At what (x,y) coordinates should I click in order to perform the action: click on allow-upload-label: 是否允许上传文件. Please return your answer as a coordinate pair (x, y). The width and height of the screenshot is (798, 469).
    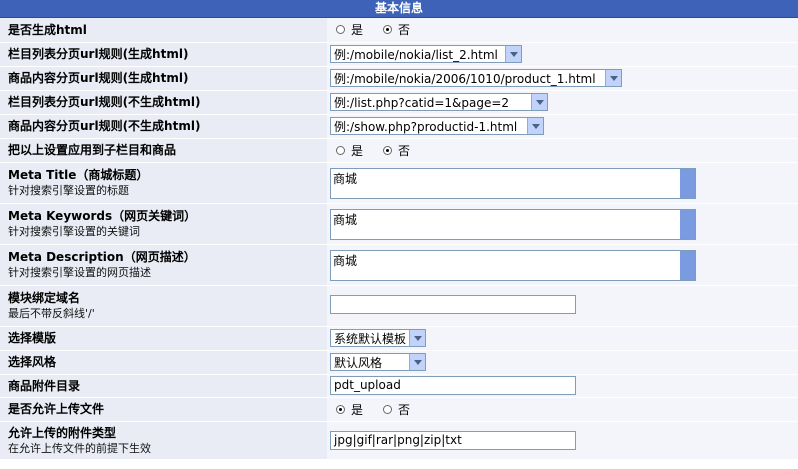
    Looking at the image, I should click on (56, 409).